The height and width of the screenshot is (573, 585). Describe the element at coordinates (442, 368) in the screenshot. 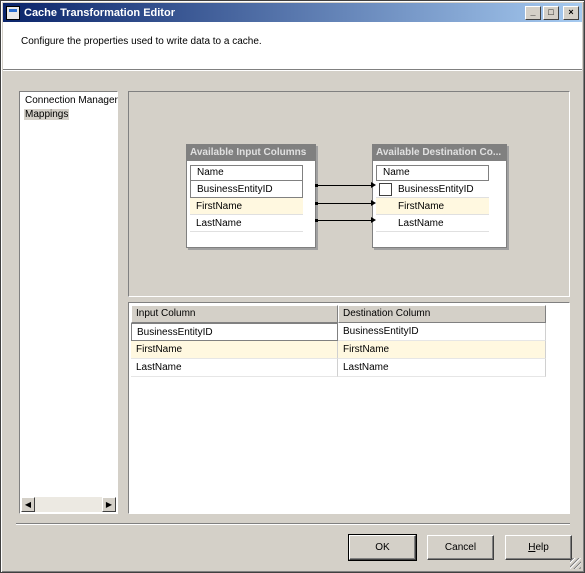

I see `grid-cell-destination: LastName` at that location.